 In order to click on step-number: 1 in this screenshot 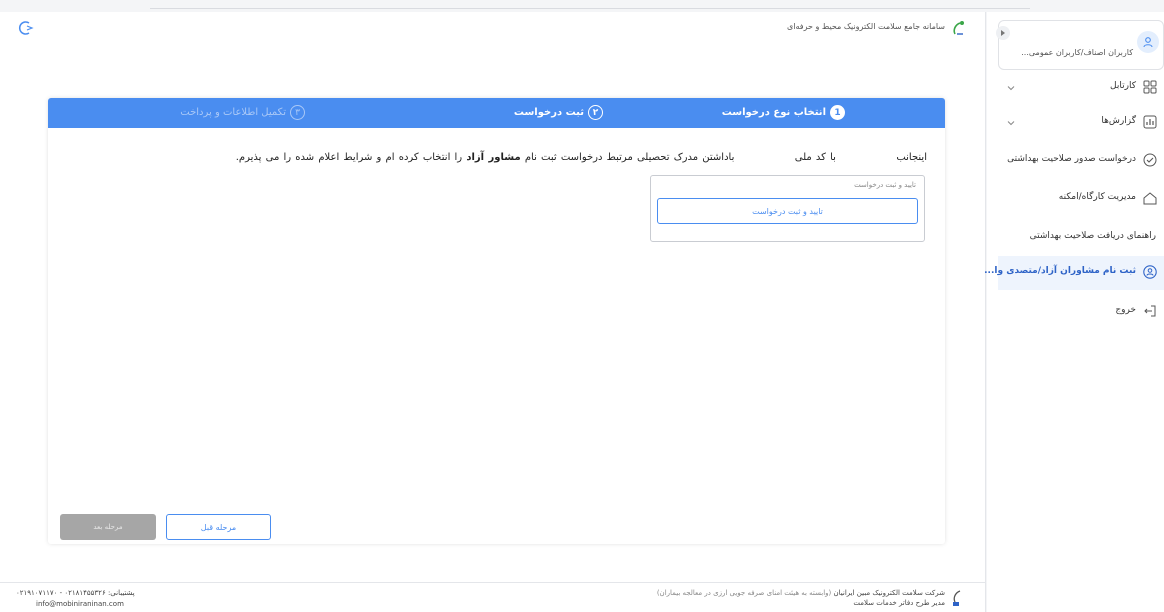, I will do `click(837, 112)`.